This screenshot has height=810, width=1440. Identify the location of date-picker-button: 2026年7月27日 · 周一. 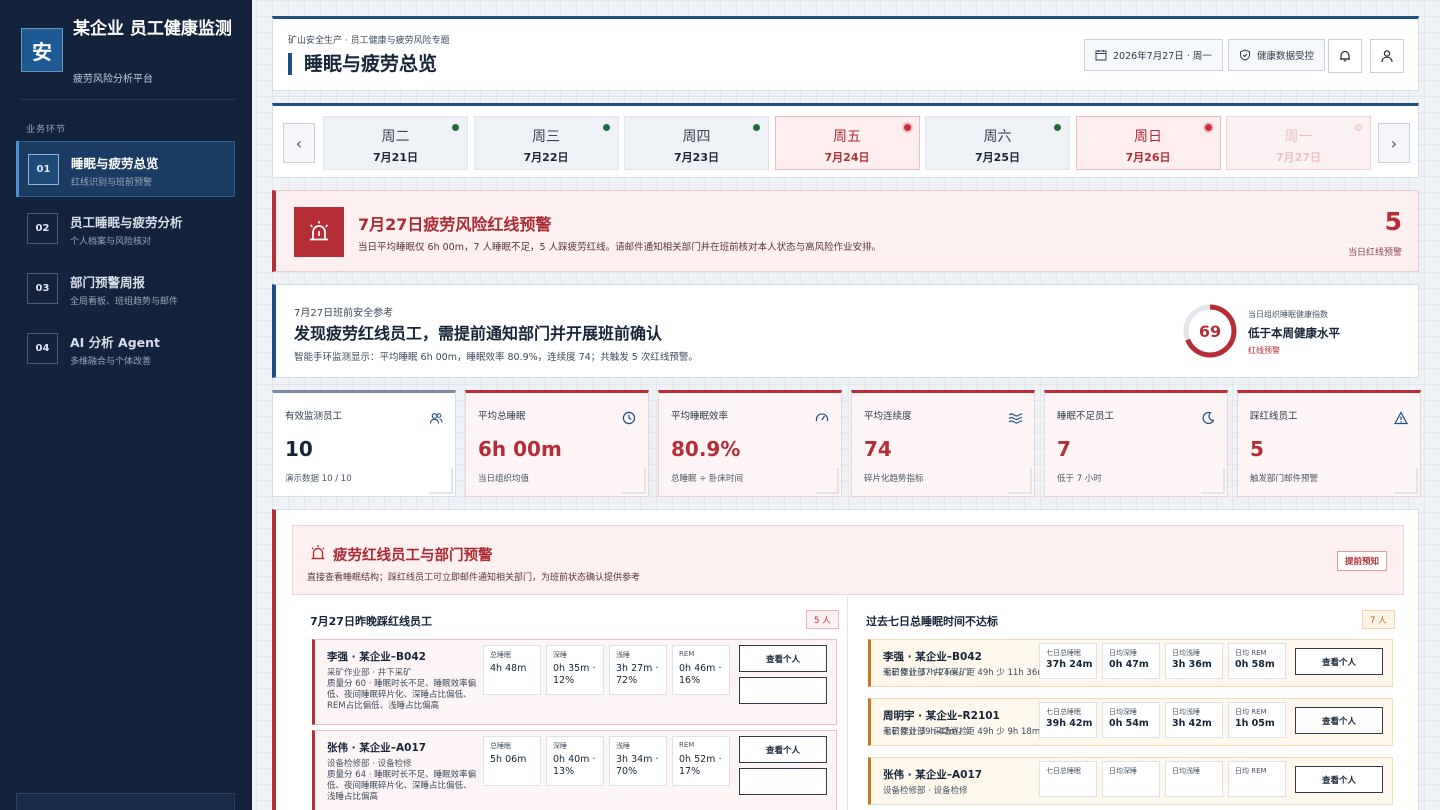
(1153, 55).